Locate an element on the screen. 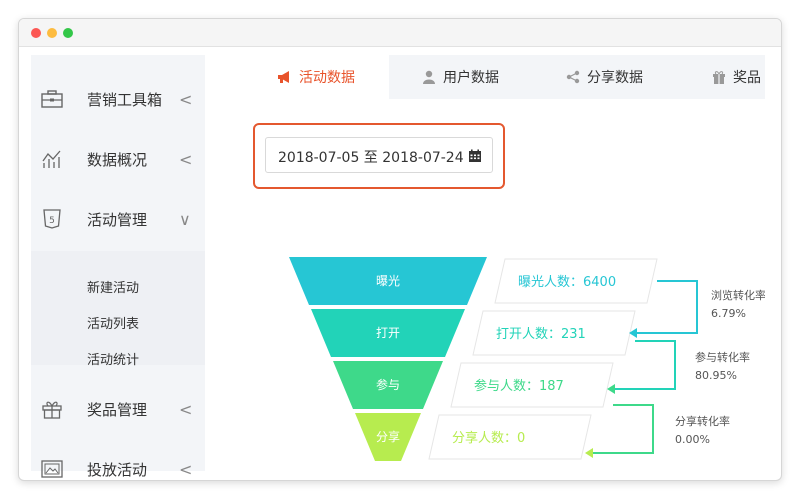 Image resolution: width=800 pixels, height=499 pixels. sidebar-item-prize-management: 奖品管理 < is located at coordinates (118, 409).